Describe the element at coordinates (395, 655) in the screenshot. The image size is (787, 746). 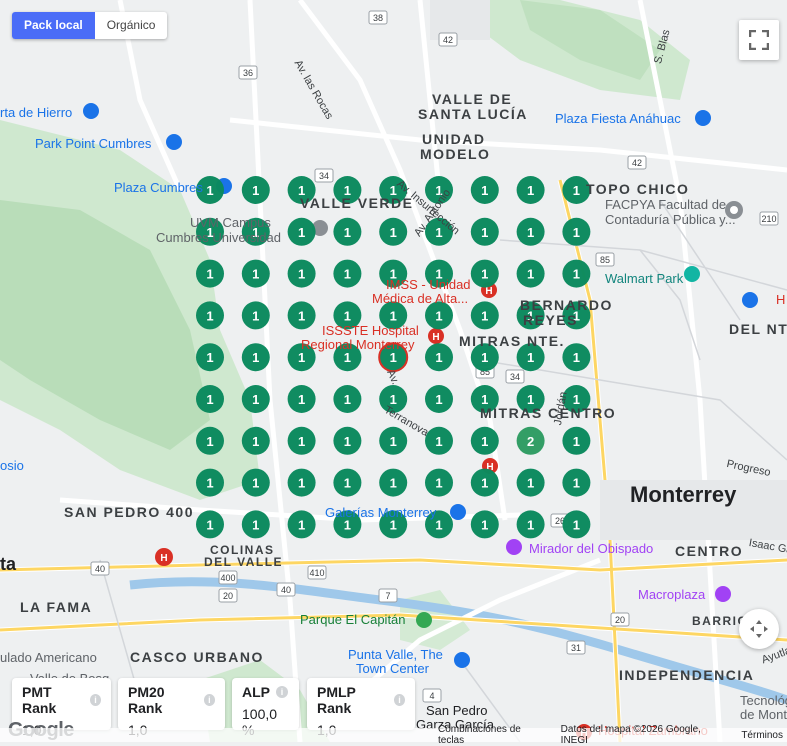
I see `place-label: Punta Valle, The` at that location.